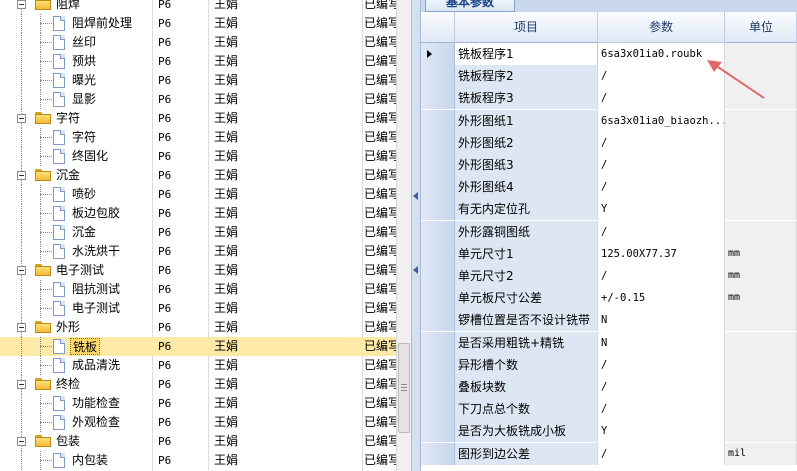 This screenshot has width=797, height=471. What do you see at coordinates (198, 80) in the screenshot?
I see `tree-item-row: 曝光 P6 王娟 已编写` at bounding box center [198, 80].